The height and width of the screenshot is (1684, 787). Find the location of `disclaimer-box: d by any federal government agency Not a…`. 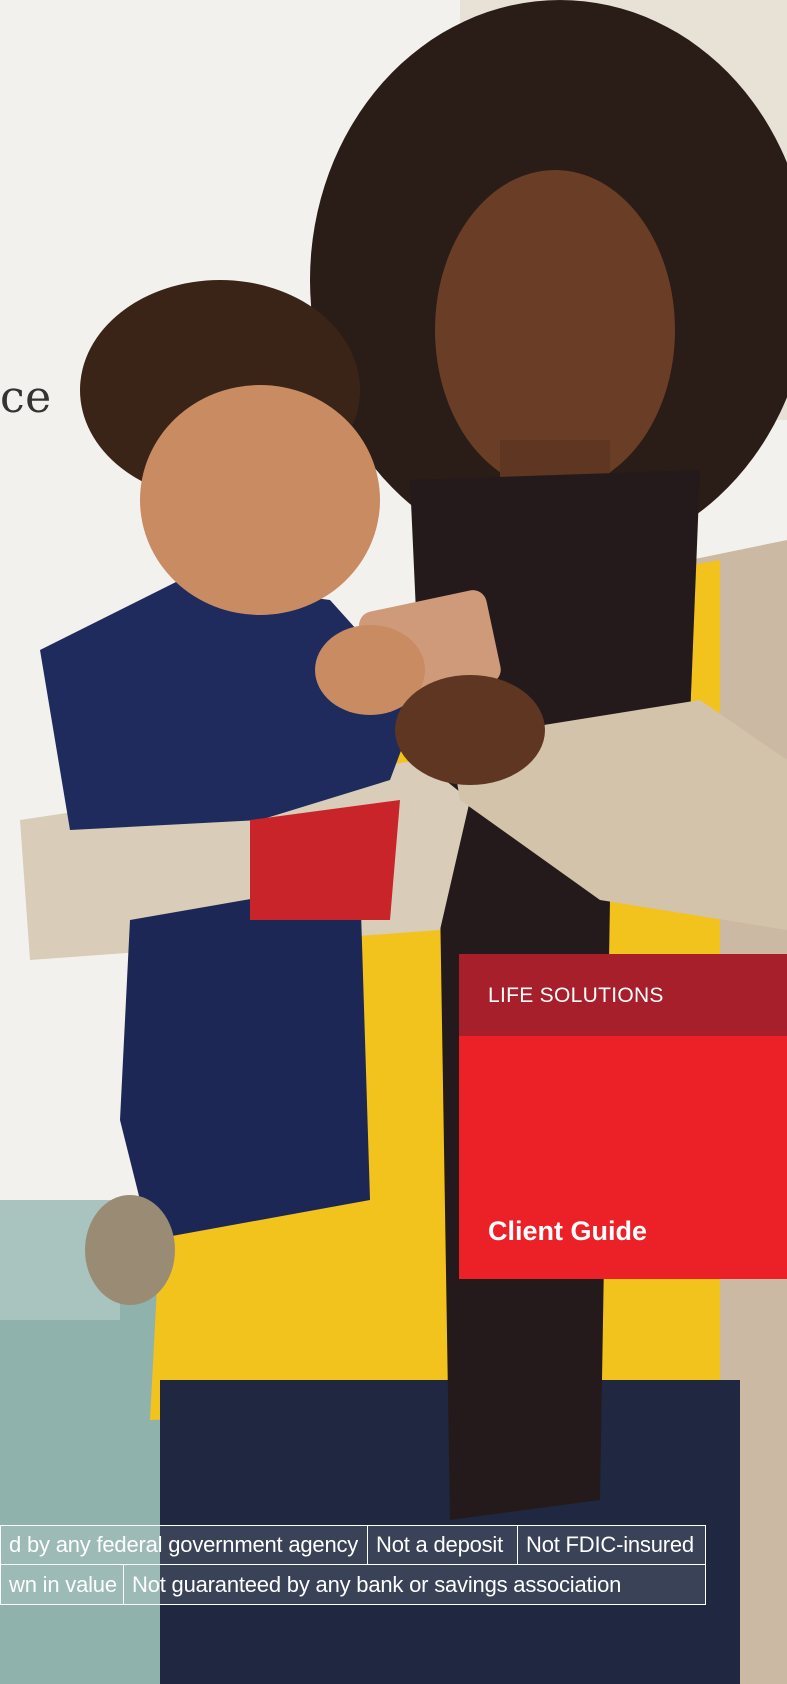

disclaimer-box: d by any federal government agency Not a… is located at coordinates (353, 1565).